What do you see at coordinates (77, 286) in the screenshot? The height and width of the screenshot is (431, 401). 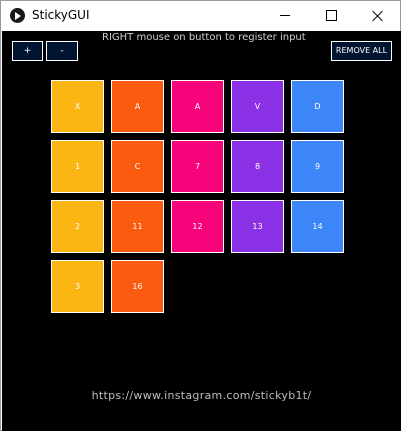 I see `sticky-button-3: 3` at bounding box center [77, 286].